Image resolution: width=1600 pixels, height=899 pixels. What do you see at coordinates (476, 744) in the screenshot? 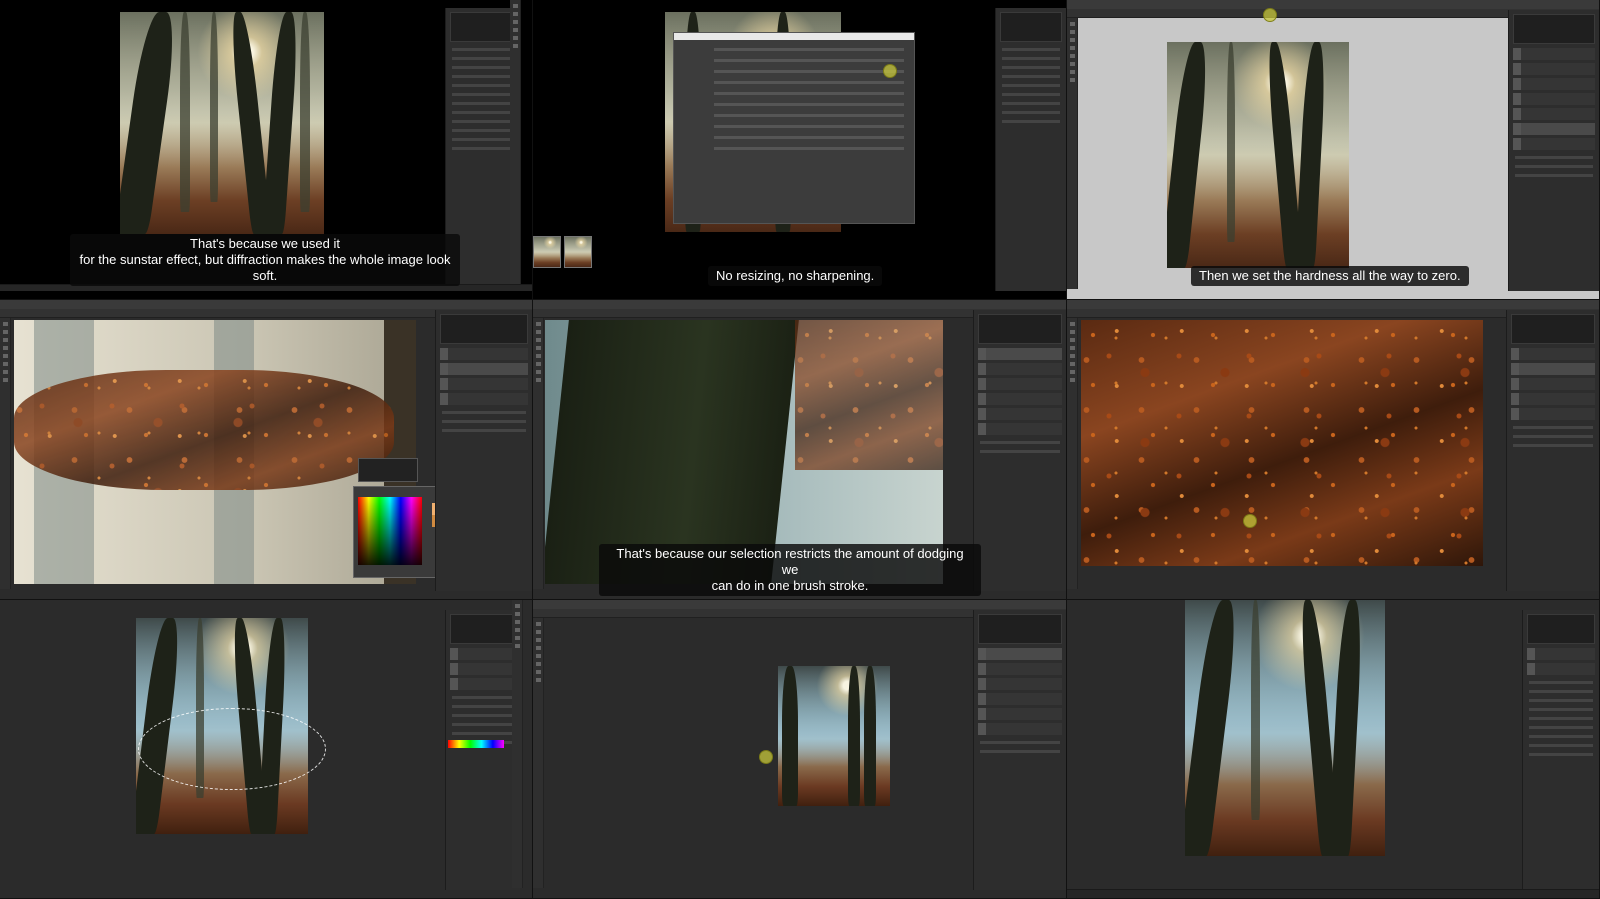
I see `hue-slider` at bounding box center [476, 744].